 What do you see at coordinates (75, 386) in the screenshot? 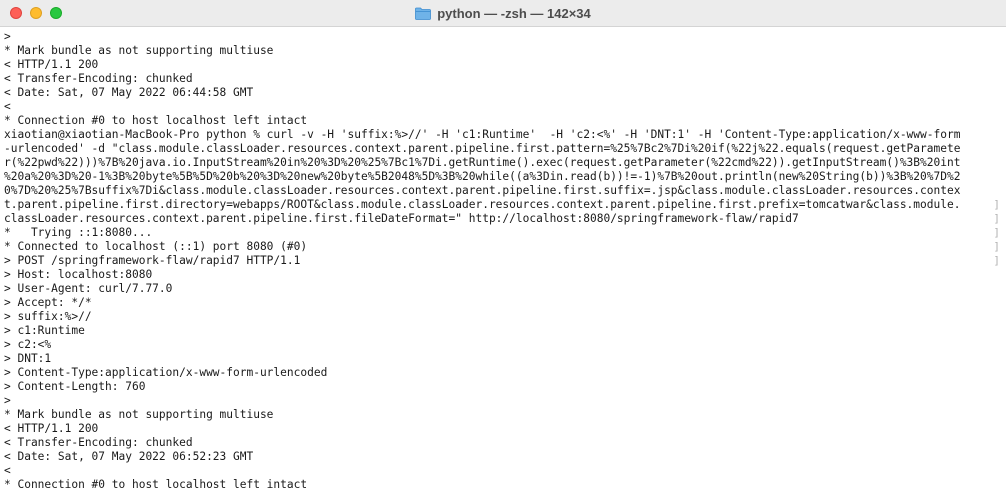
I see `terminal-line: > Content-Length: 760` at bounding box center [75, 386].